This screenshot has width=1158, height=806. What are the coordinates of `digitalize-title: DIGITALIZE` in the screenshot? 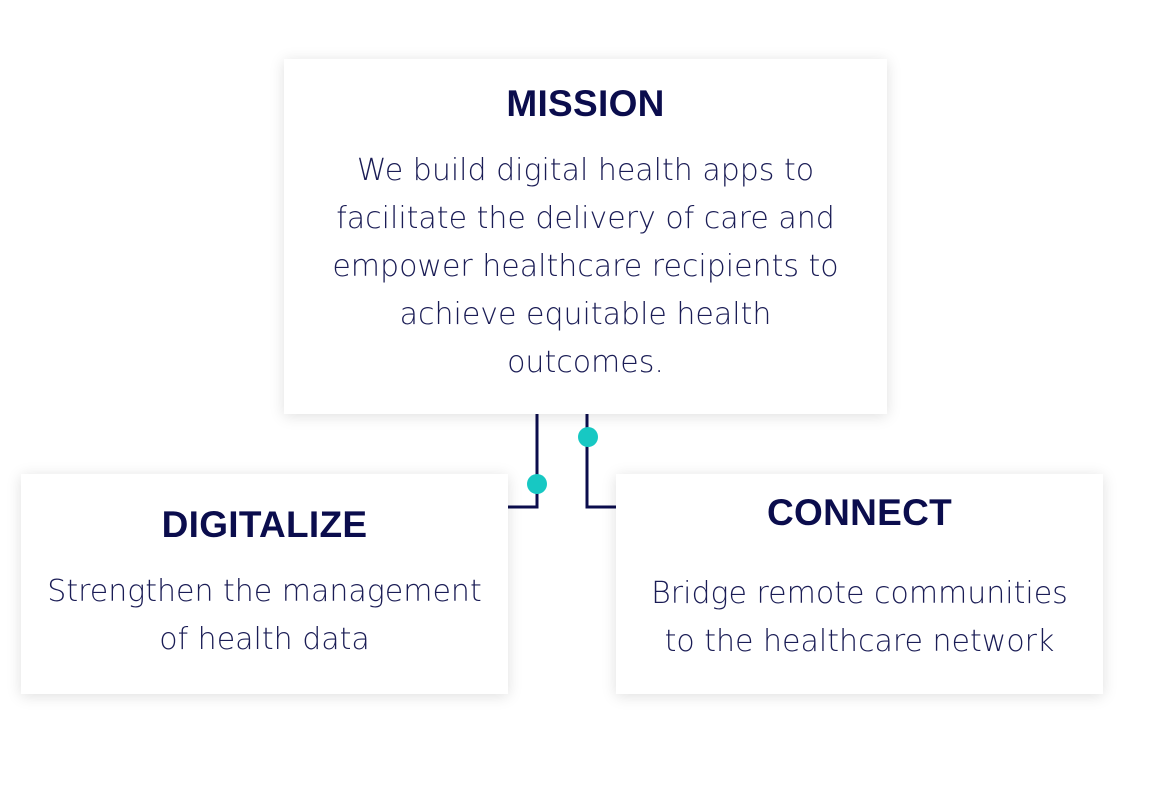 It's located at (264, 524).